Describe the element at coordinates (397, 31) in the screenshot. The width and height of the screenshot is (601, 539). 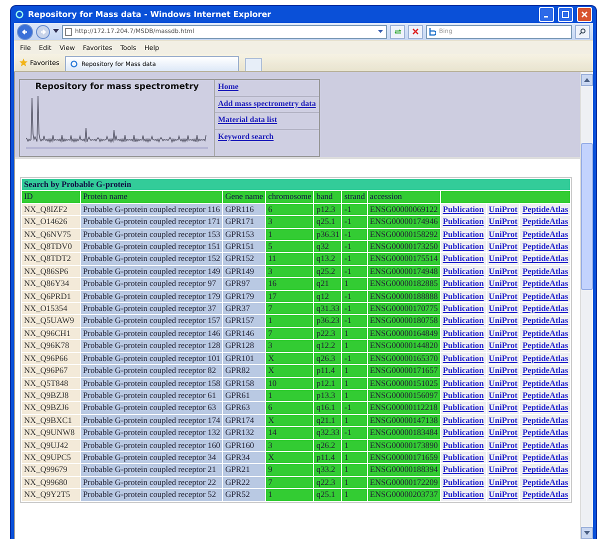
I see `refresh-button` at that location.